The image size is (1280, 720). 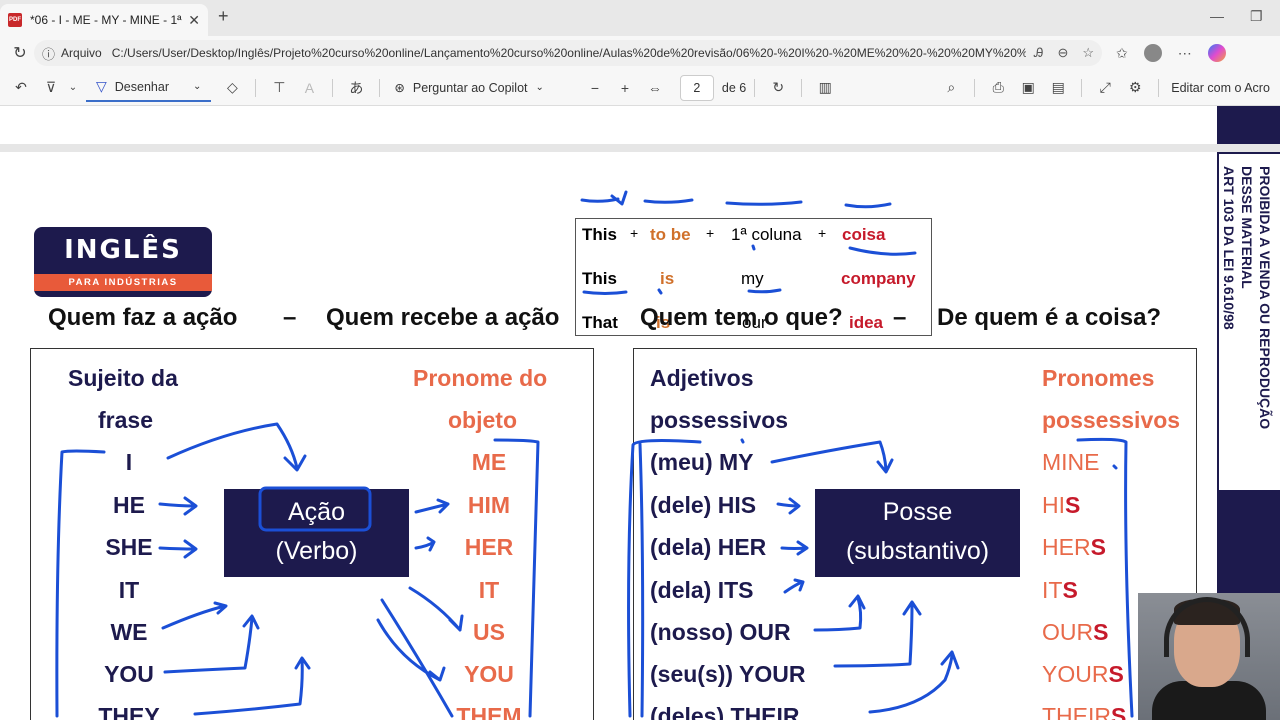 I want to click on heading-dash: –, so click(x=900, y=317).